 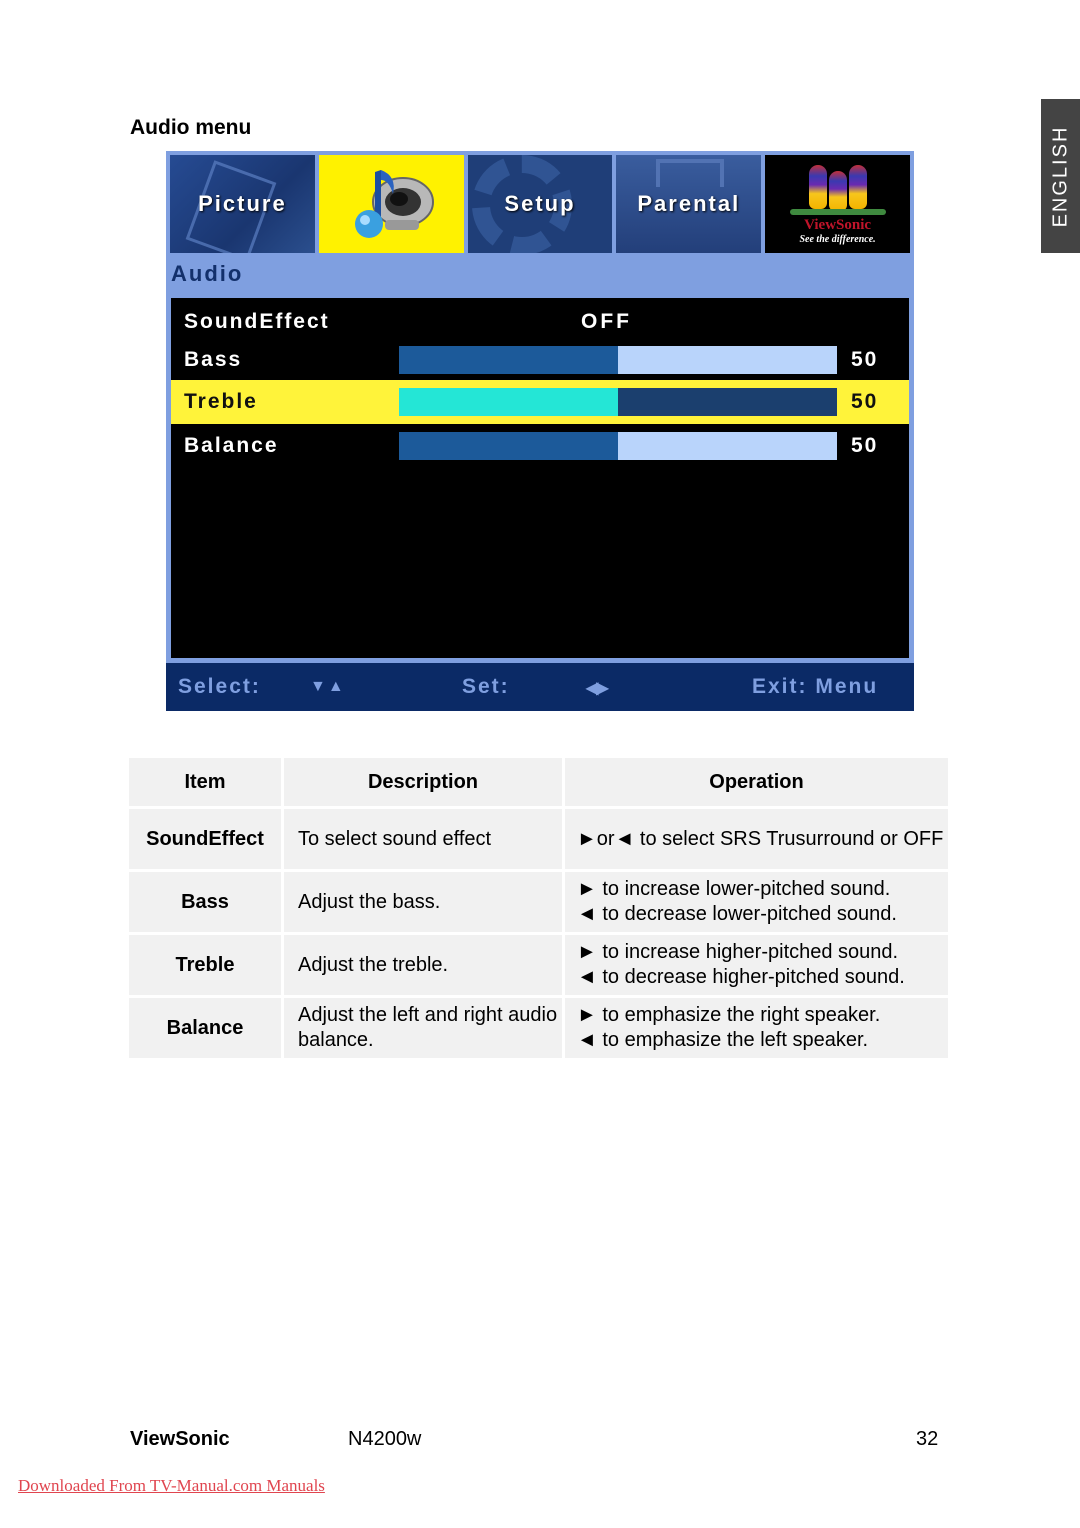 What do you see at coordinates (837, 188) in the screenshot?
I see `lorikeet-birds-icon` at bounding box center [837, 188].